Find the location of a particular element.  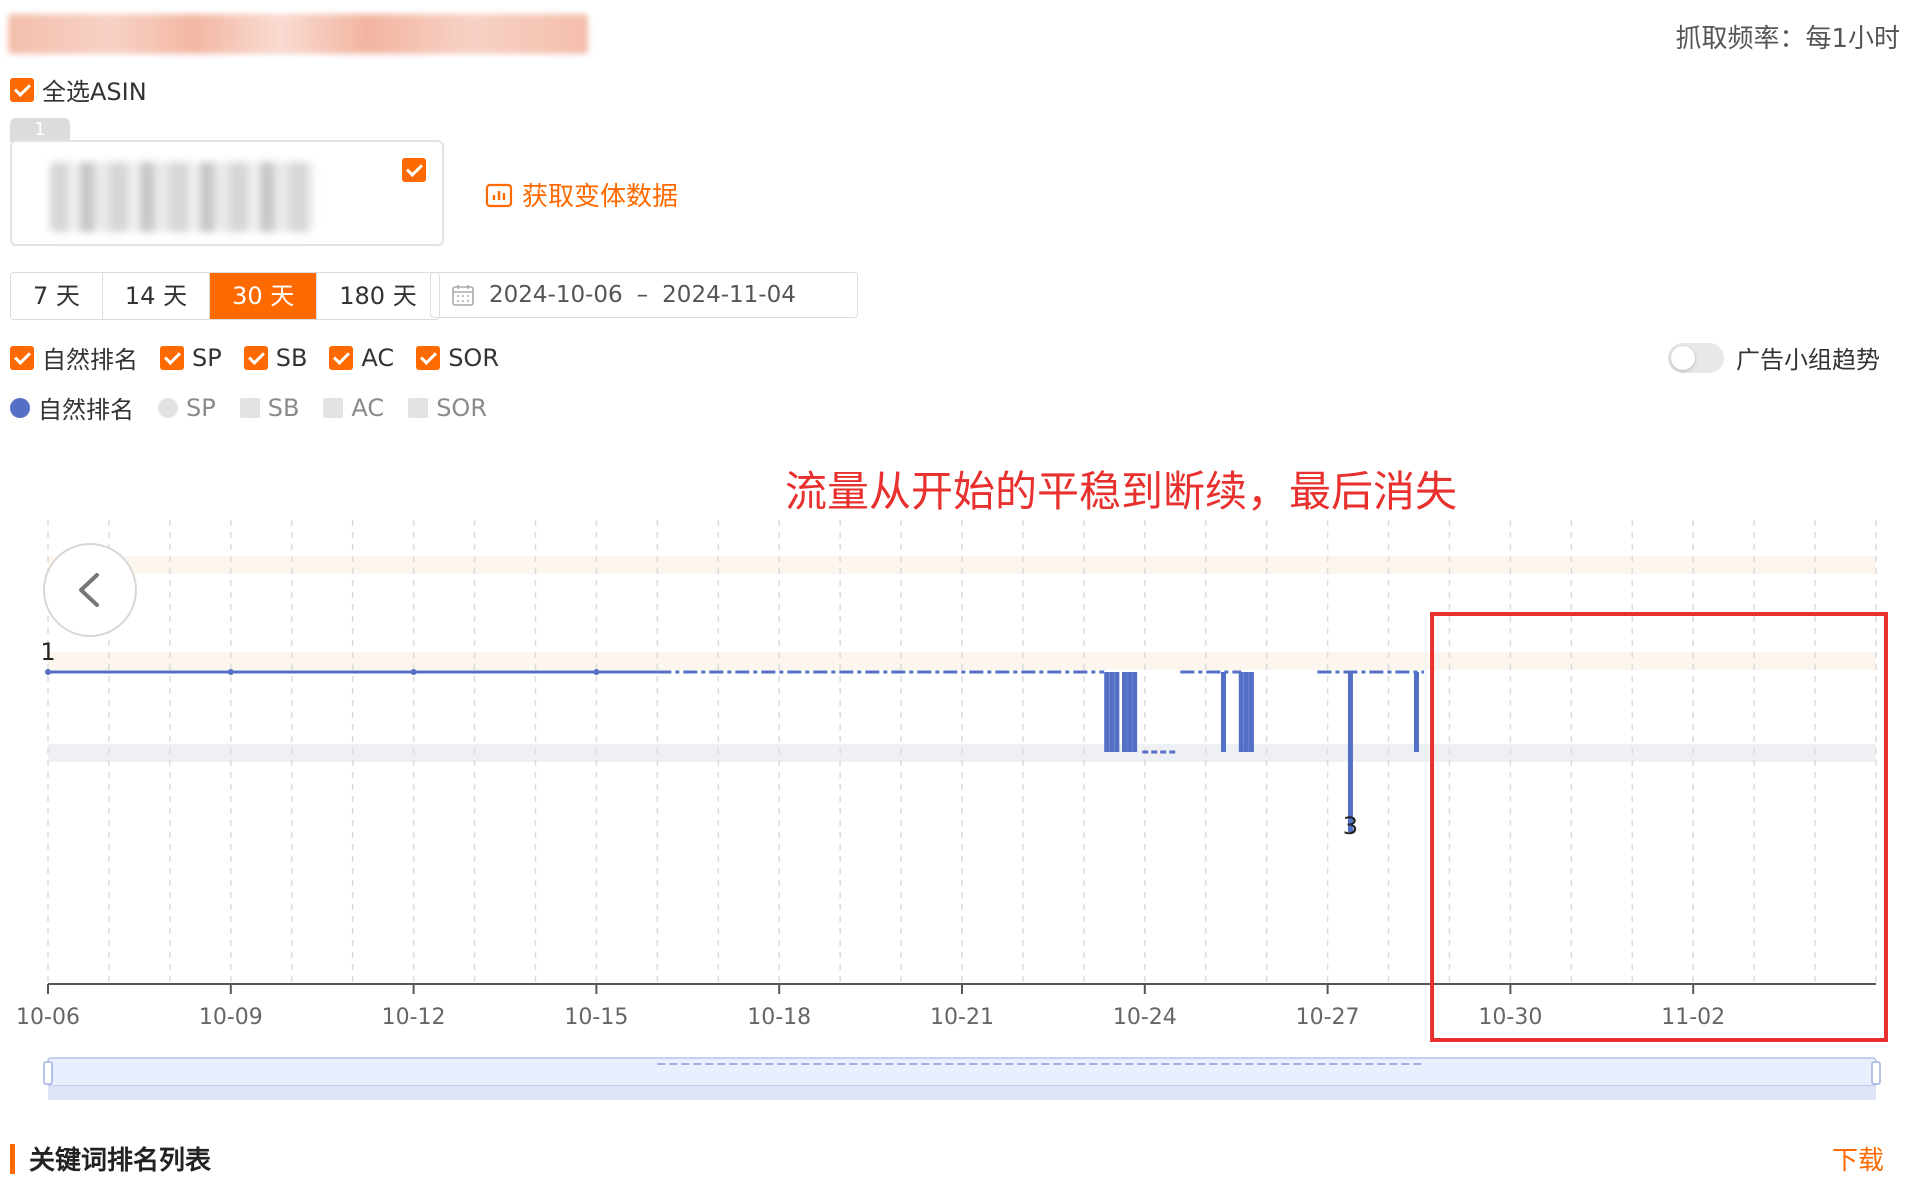

fetch-variant-data-button: 获取变体数据 is located at coordinates (581, 194).